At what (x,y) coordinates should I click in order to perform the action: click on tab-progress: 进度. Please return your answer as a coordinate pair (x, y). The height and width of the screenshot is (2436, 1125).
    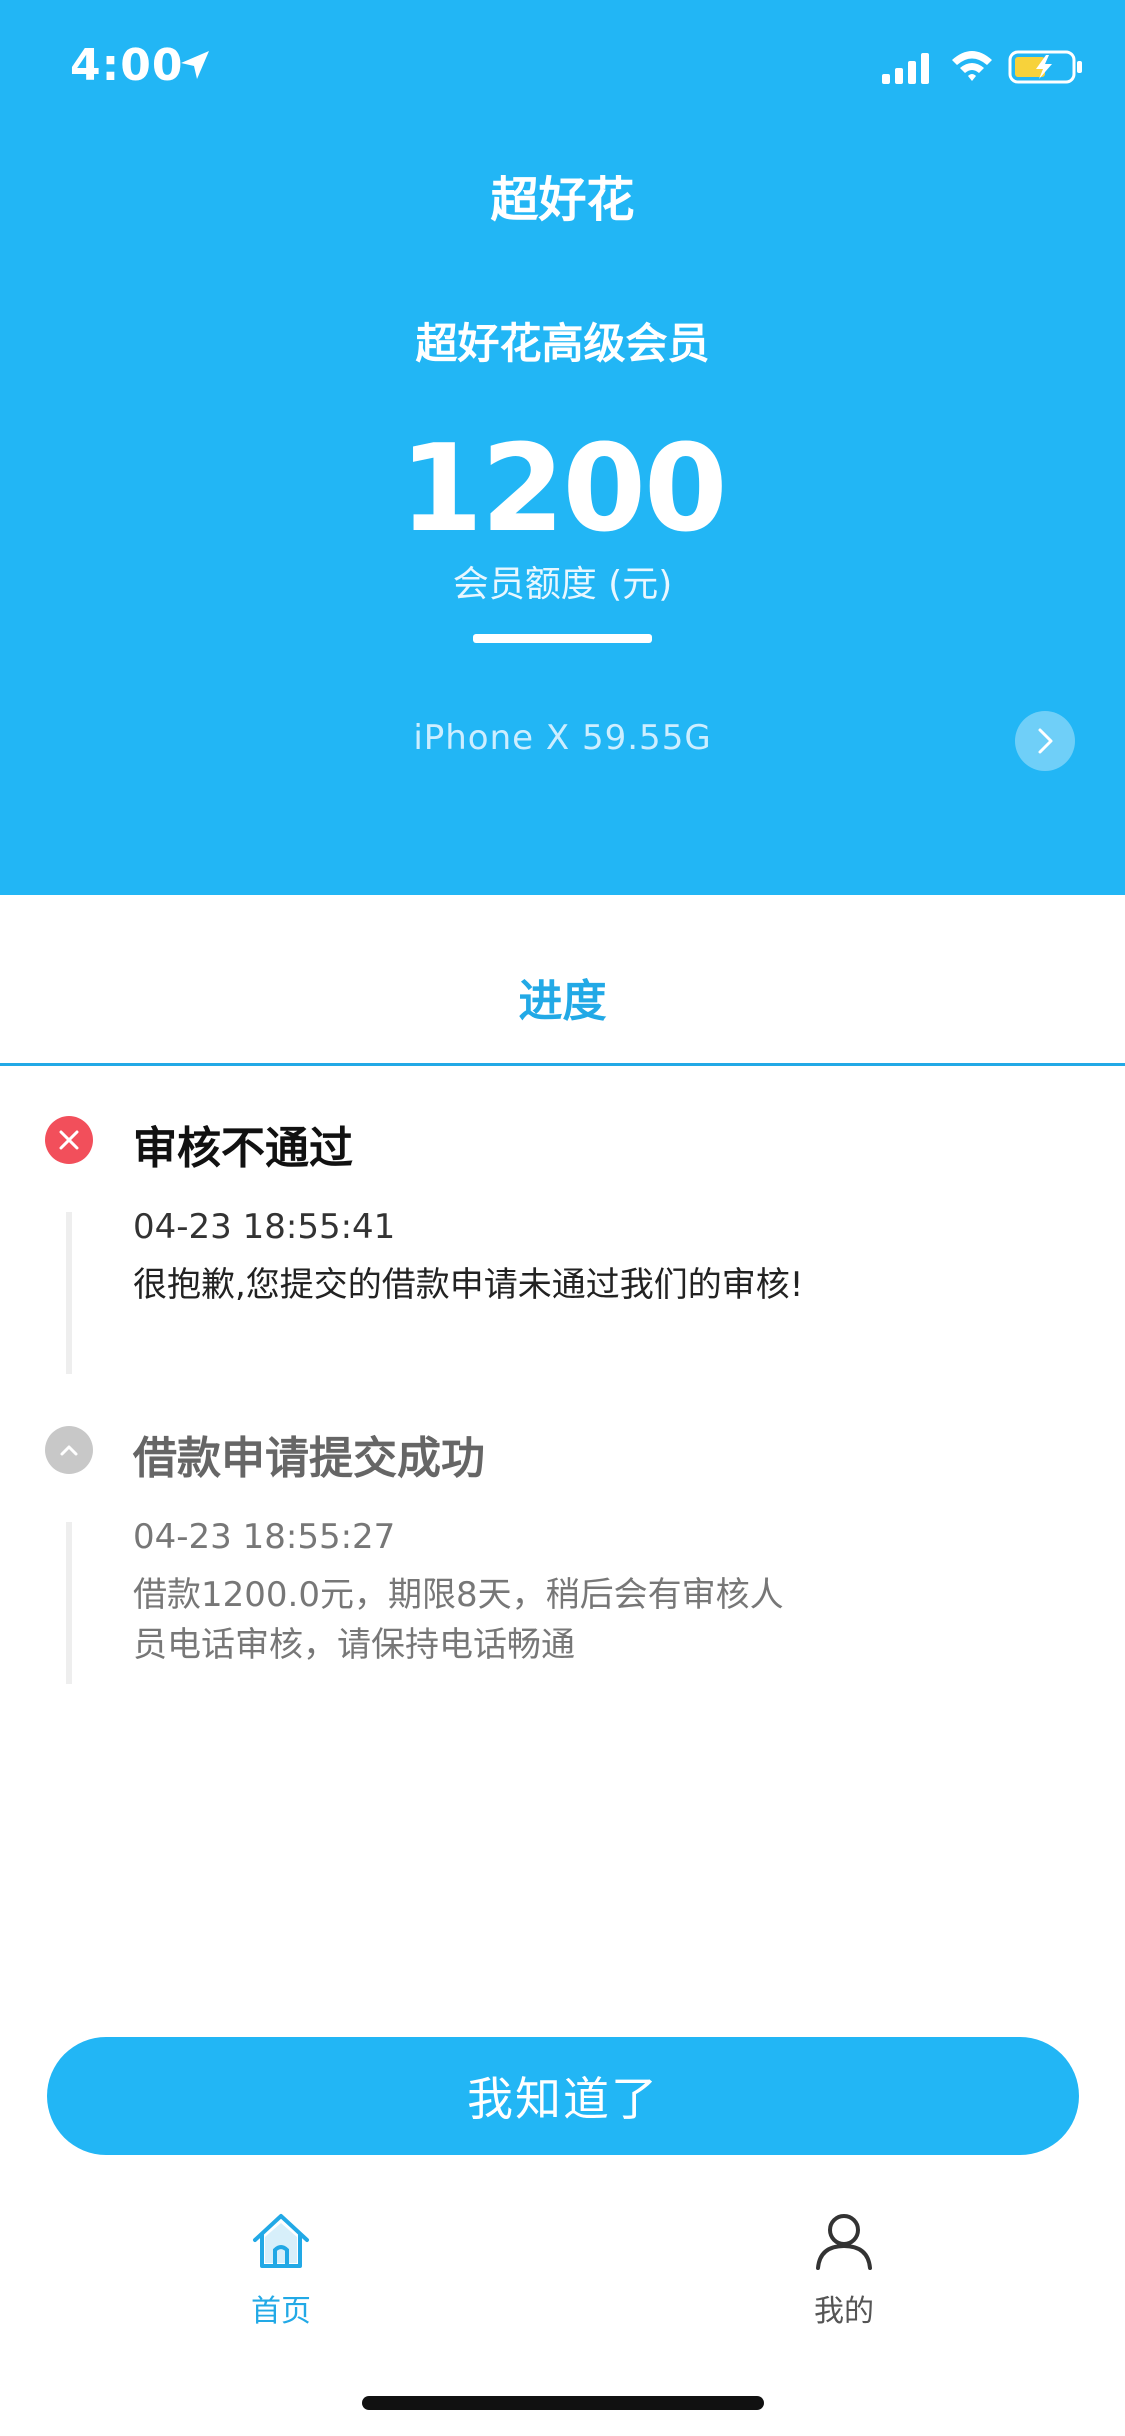
    Looking at the image, I should click on (562, 997).